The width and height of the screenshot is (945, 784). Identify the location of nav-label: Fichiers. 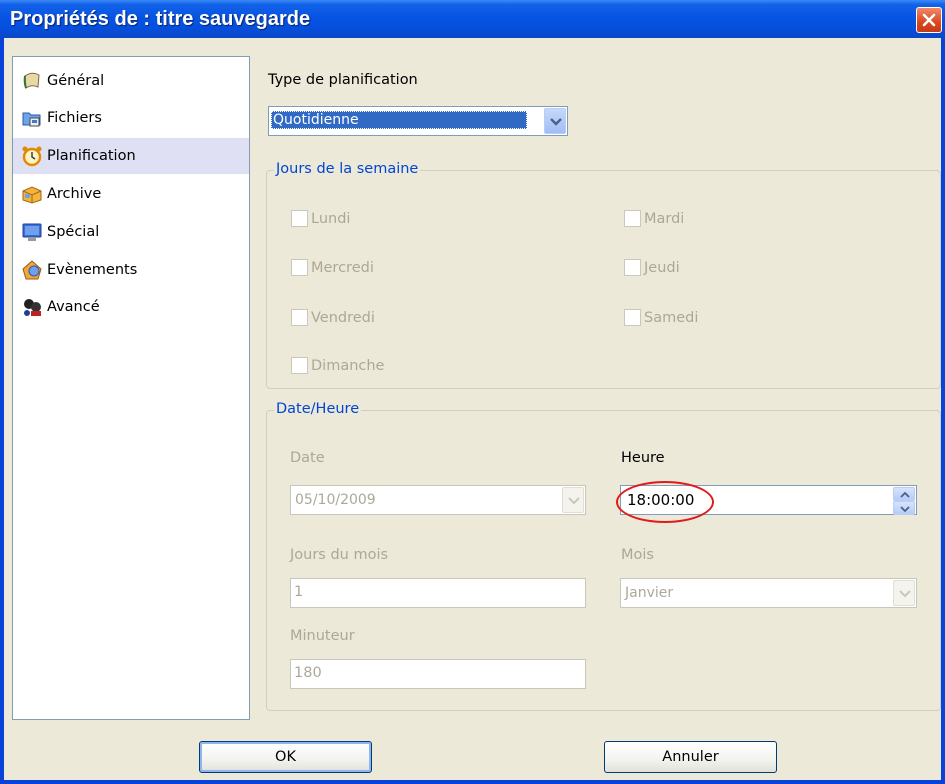
(74, 118).